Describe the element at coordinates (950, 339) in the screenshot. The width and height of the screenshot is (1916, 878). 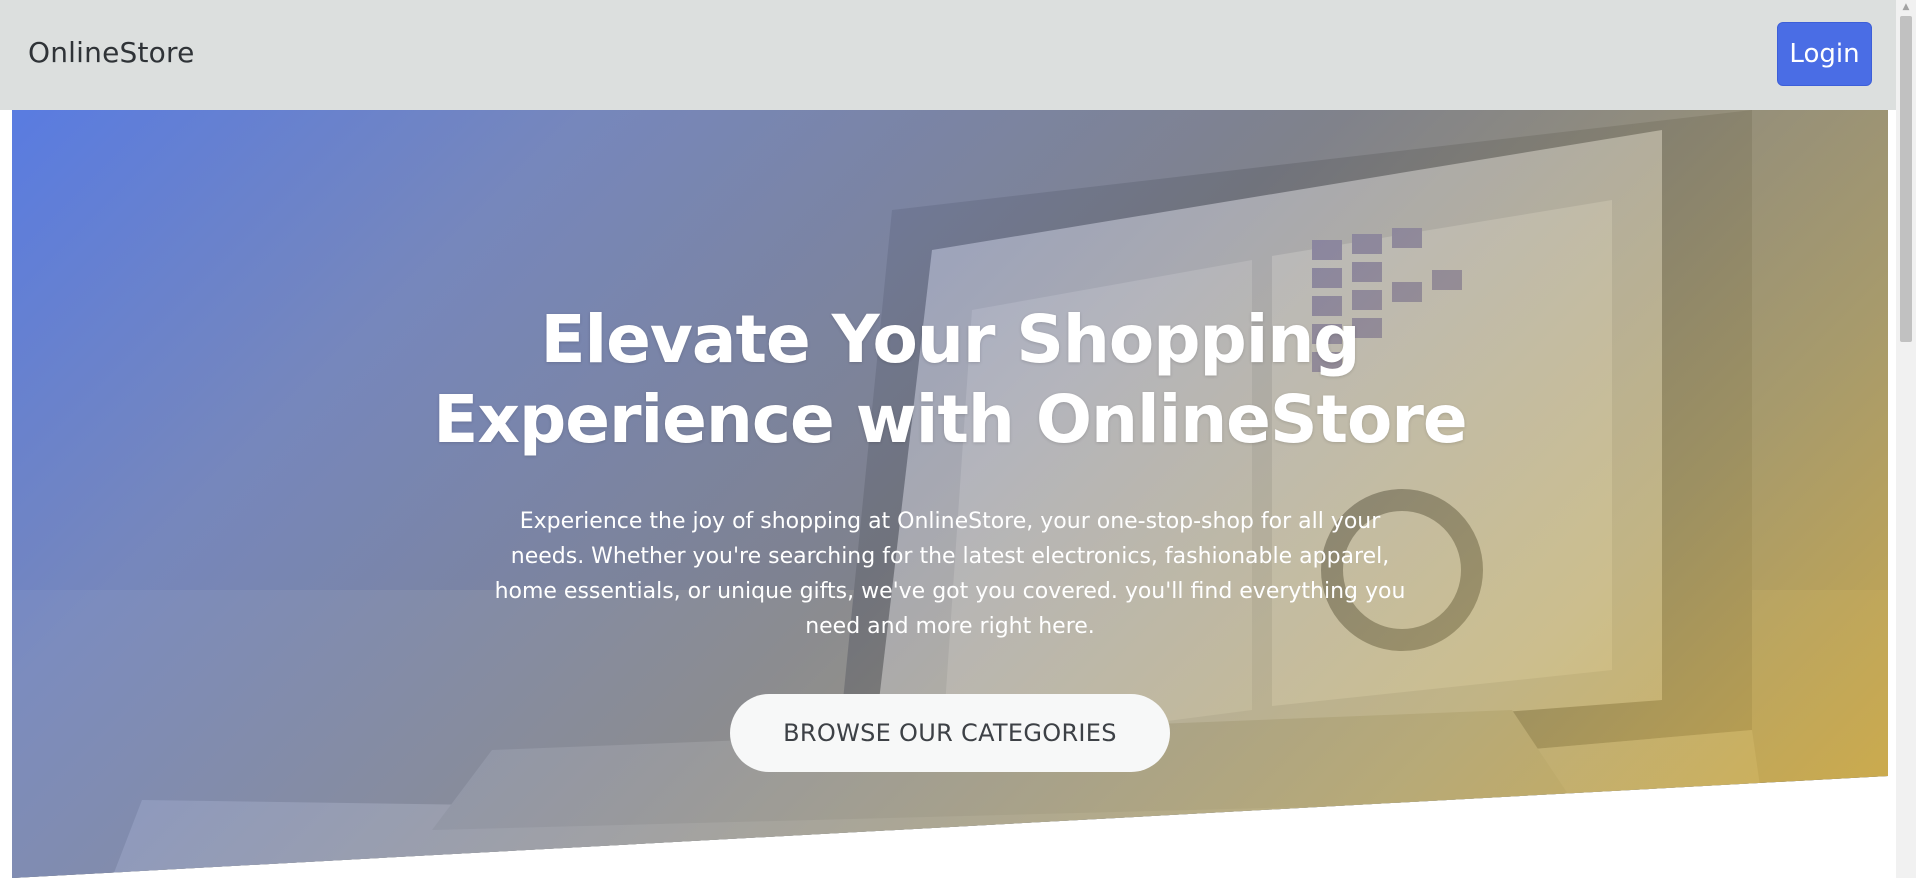
I see `hero-title-line-1: Elevate Your Shopping` at that location.